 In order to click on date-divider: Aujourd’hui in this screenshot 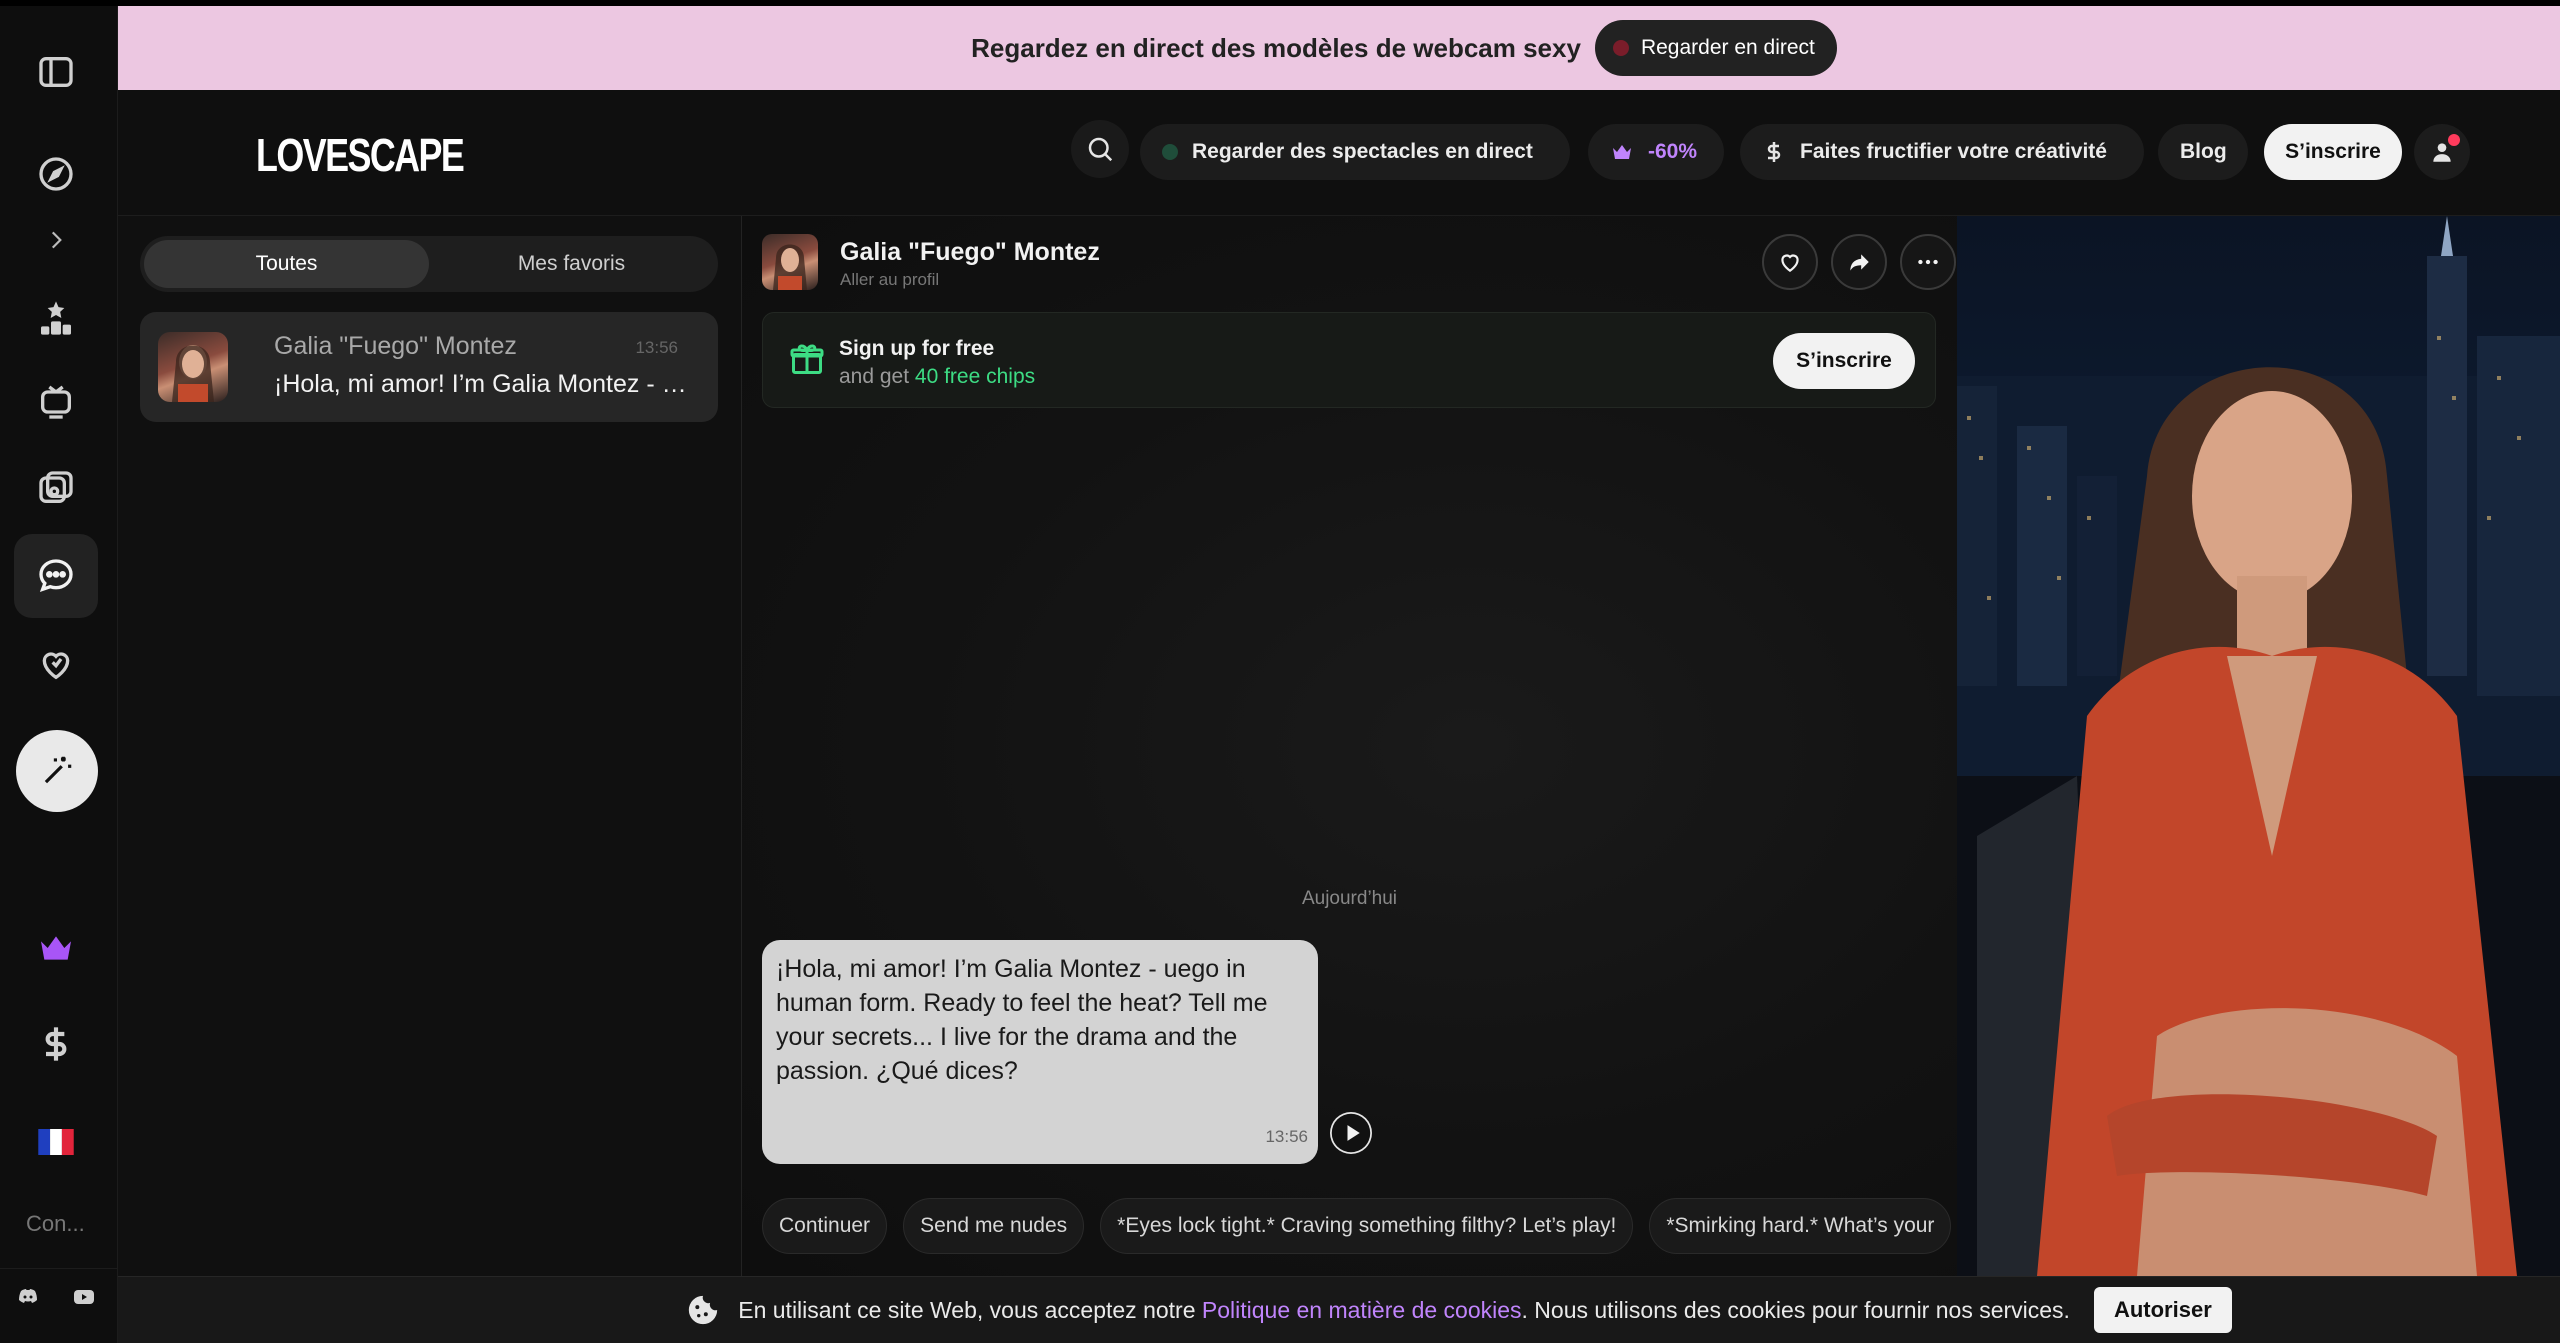, I will do `click(1349, 898)`.